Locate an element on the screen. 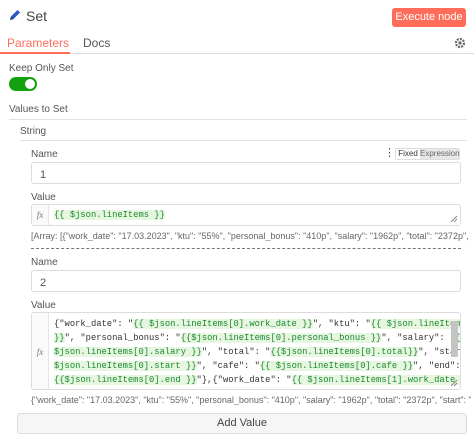  expression-token: {{$json.lineItems[0].end }} is located at coordinates (125, 380).